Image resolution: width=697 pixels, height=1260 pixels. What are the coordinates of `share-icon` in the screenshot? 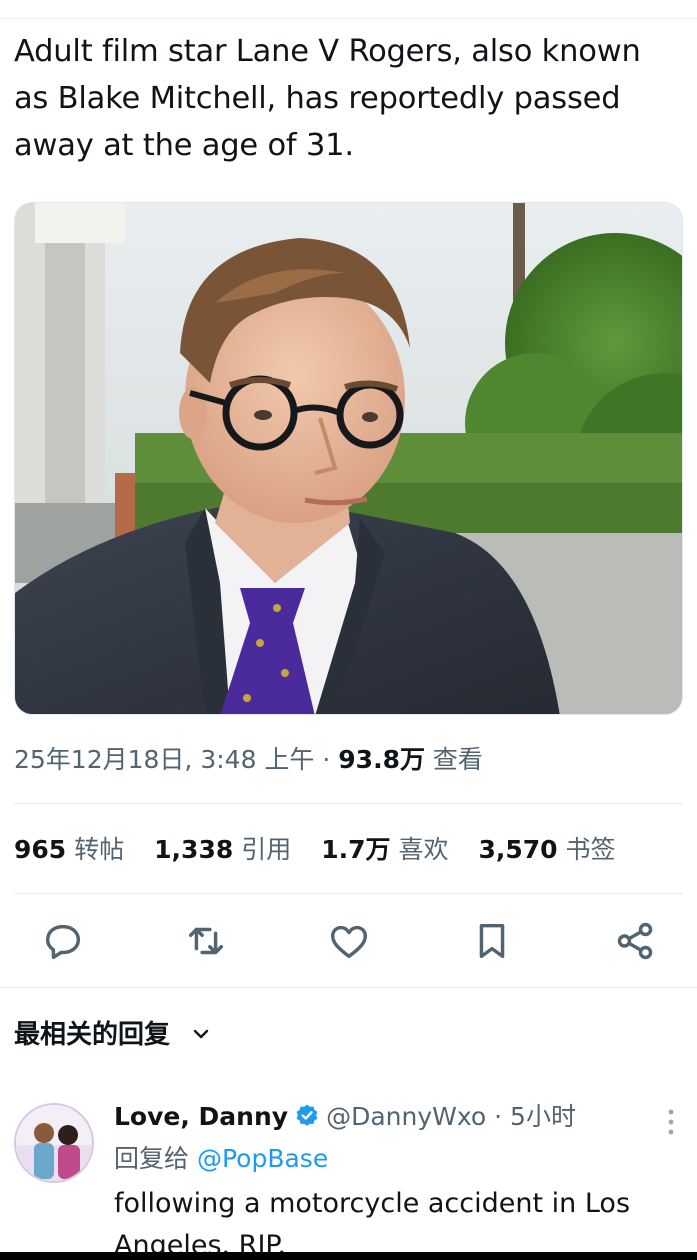 It's located at (635, 941).